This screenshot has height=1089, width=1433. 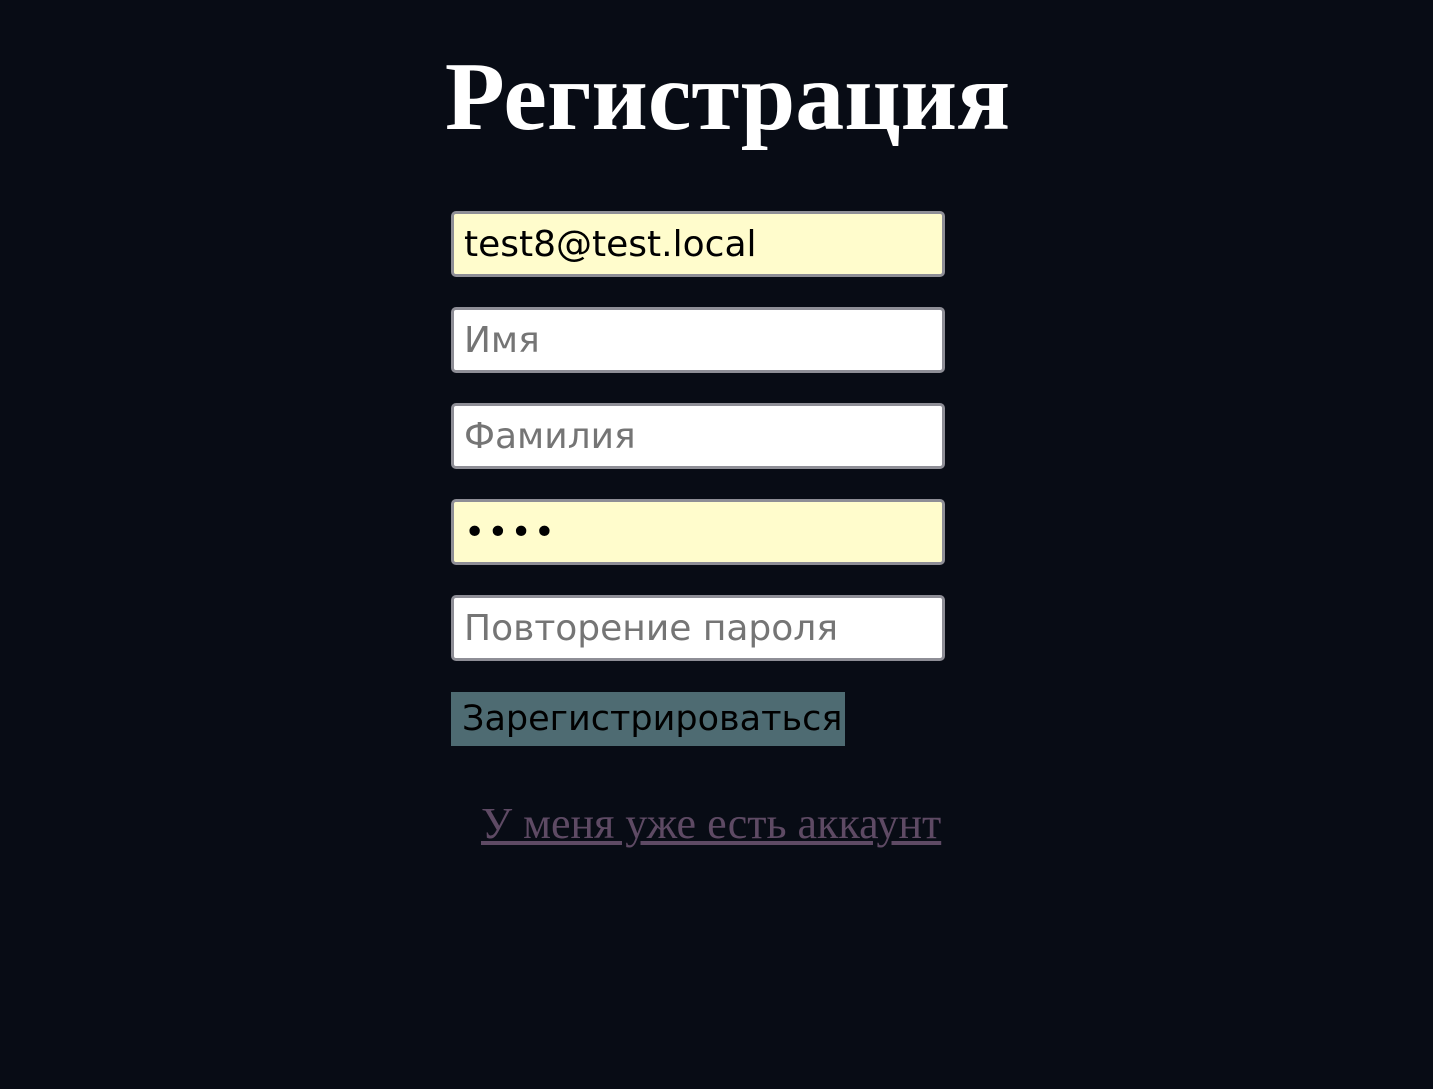 What do you see at coordinates (711, 824) in the screenshot?
I see `login-link: У меня уже есть аккаунт` at bounding box center [711, 824].